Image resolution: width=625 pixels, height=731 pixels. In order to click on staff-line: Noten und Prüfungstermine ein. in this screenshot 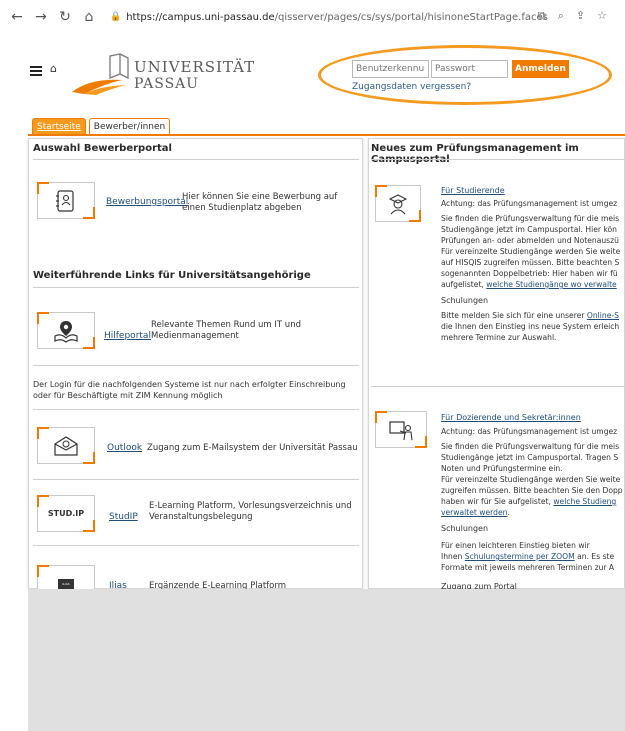, I will do `click(502, 468)`.